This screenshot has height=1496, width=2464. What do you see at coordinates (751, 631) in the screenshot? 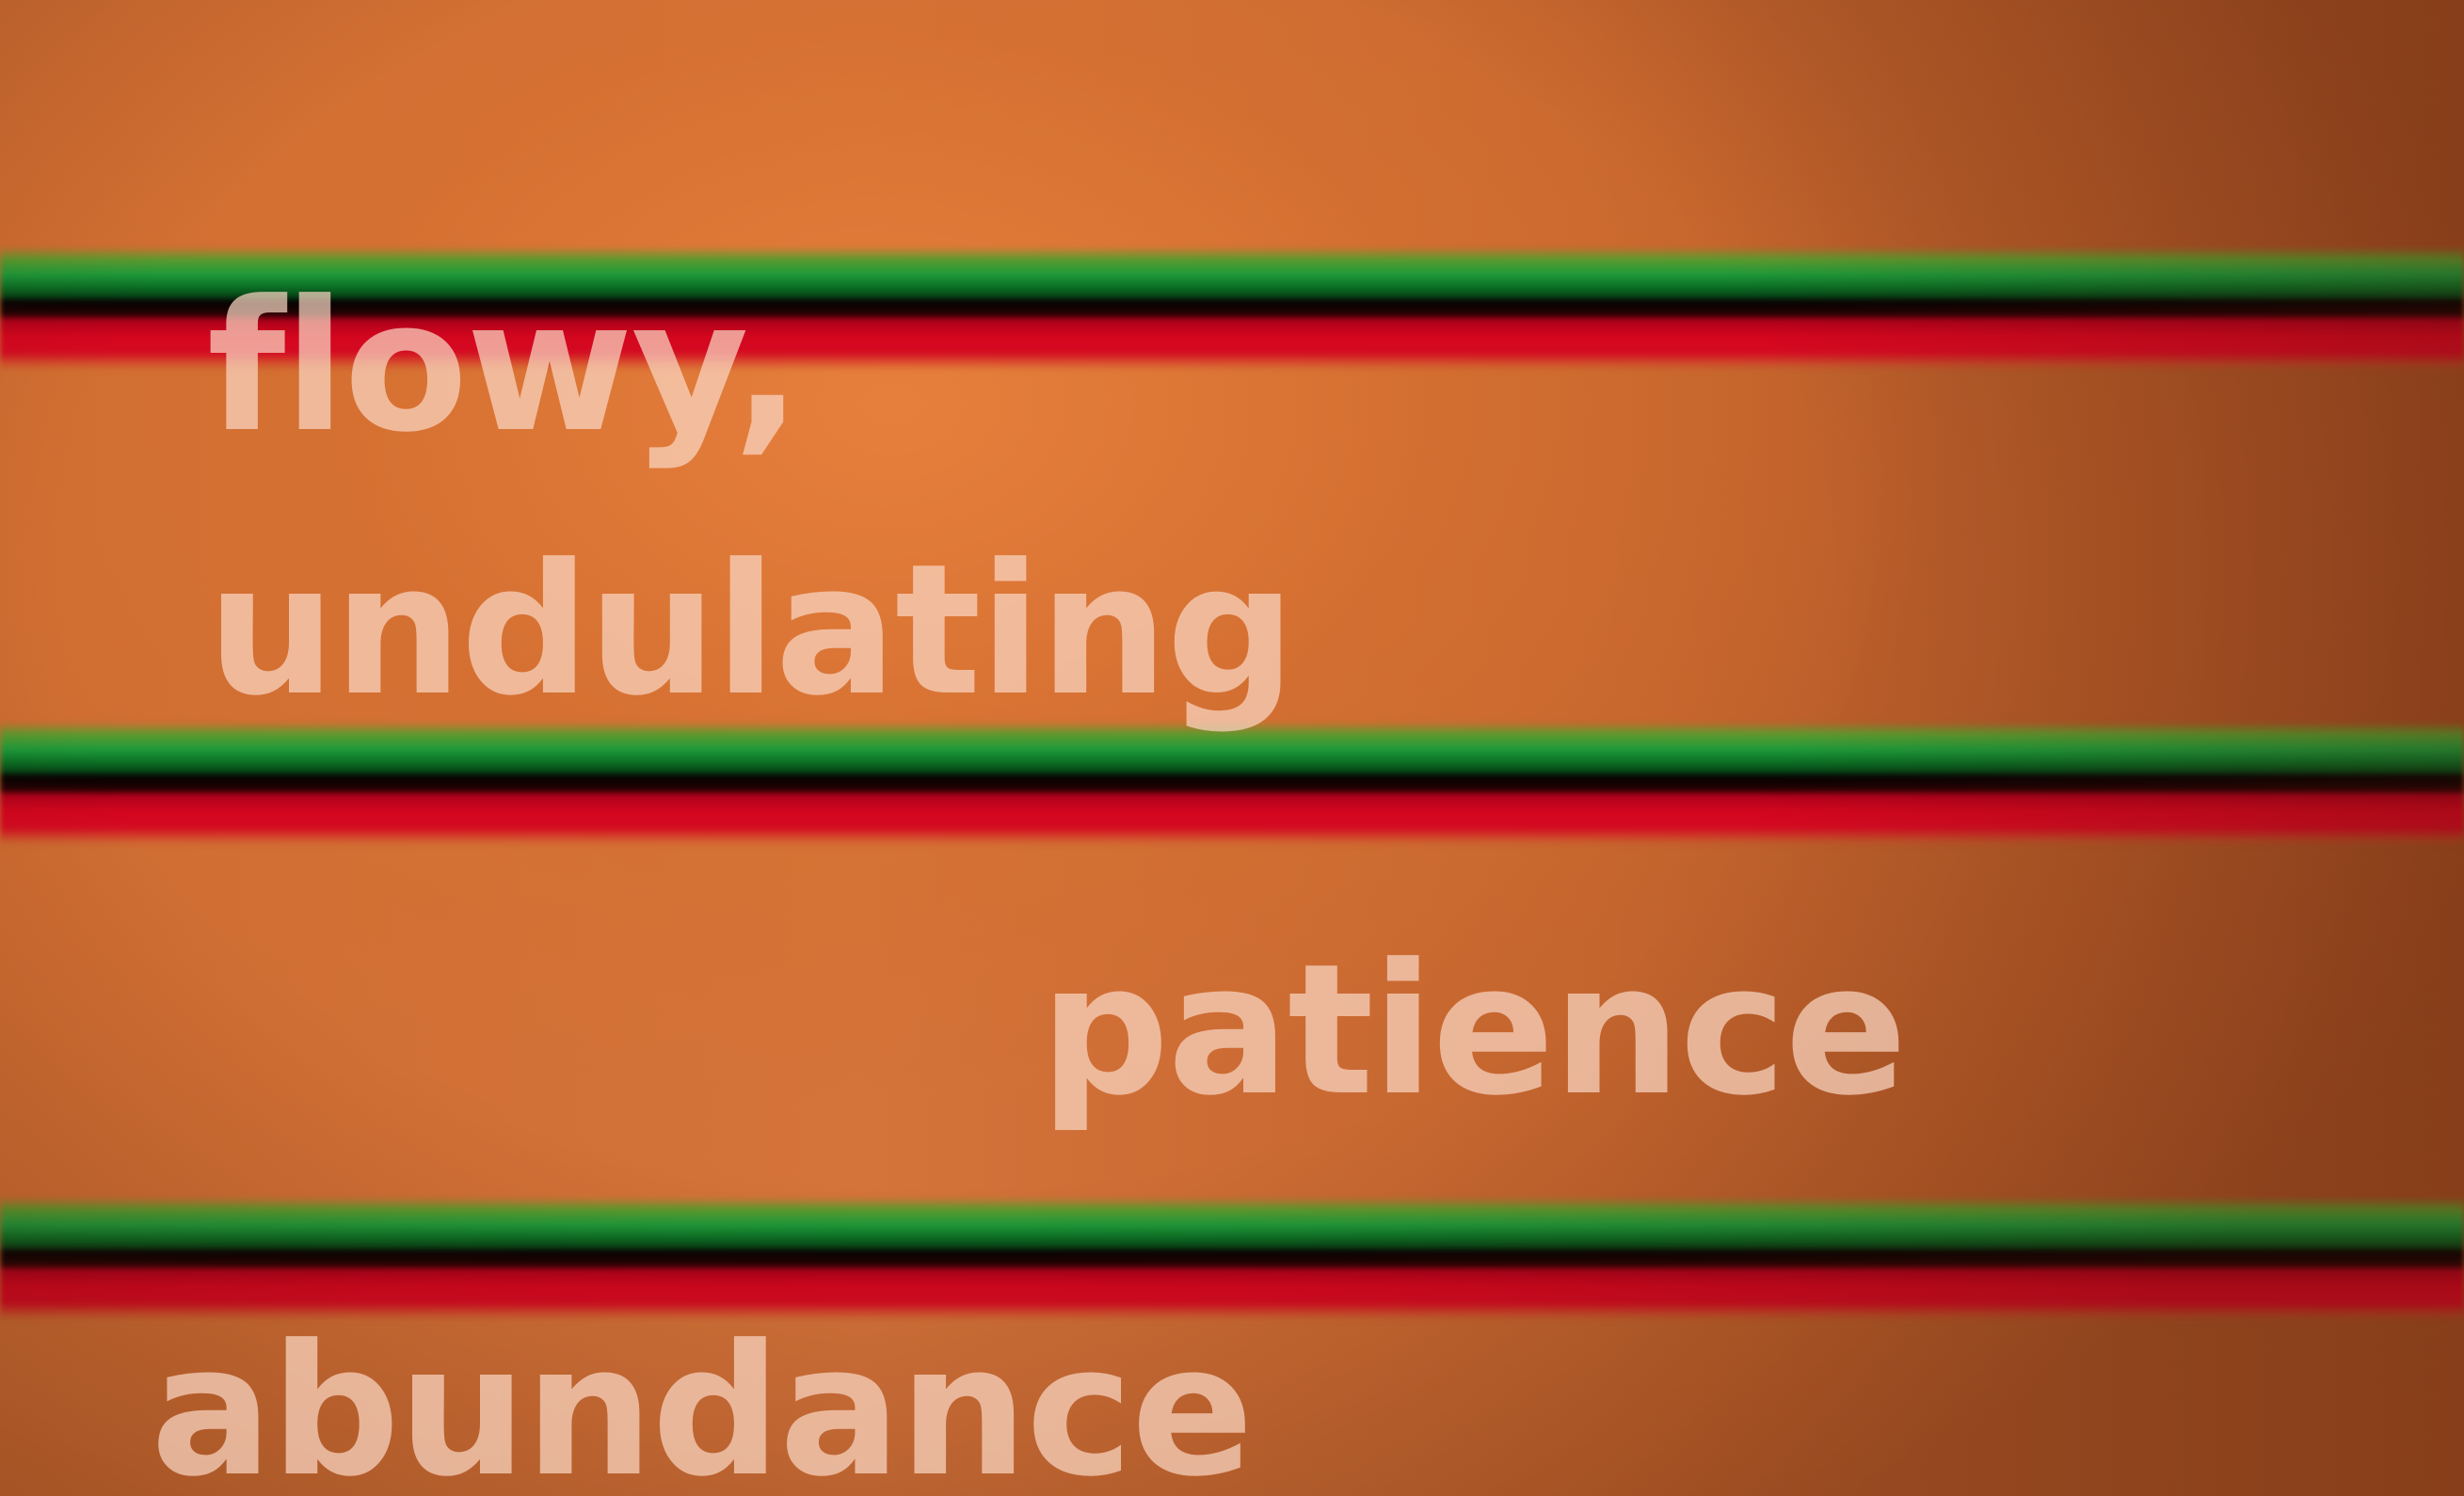
I see `word-undulating: undulating` at bounding box center [751, 631].